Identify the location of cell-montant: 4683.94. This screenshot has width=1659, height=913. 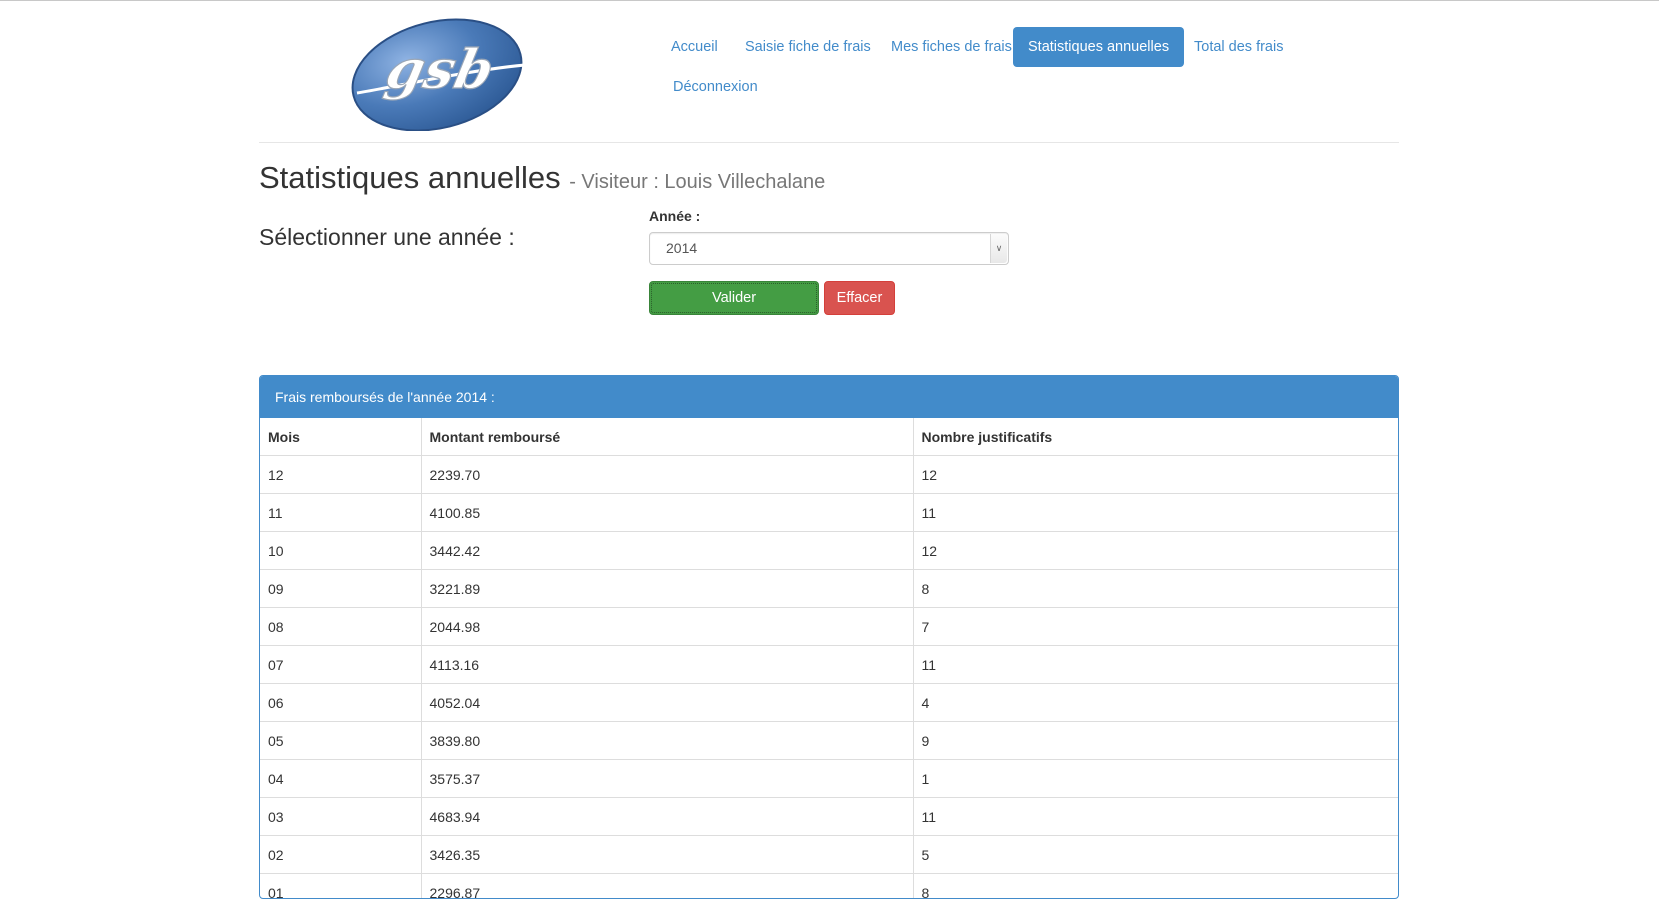
(667, 816).